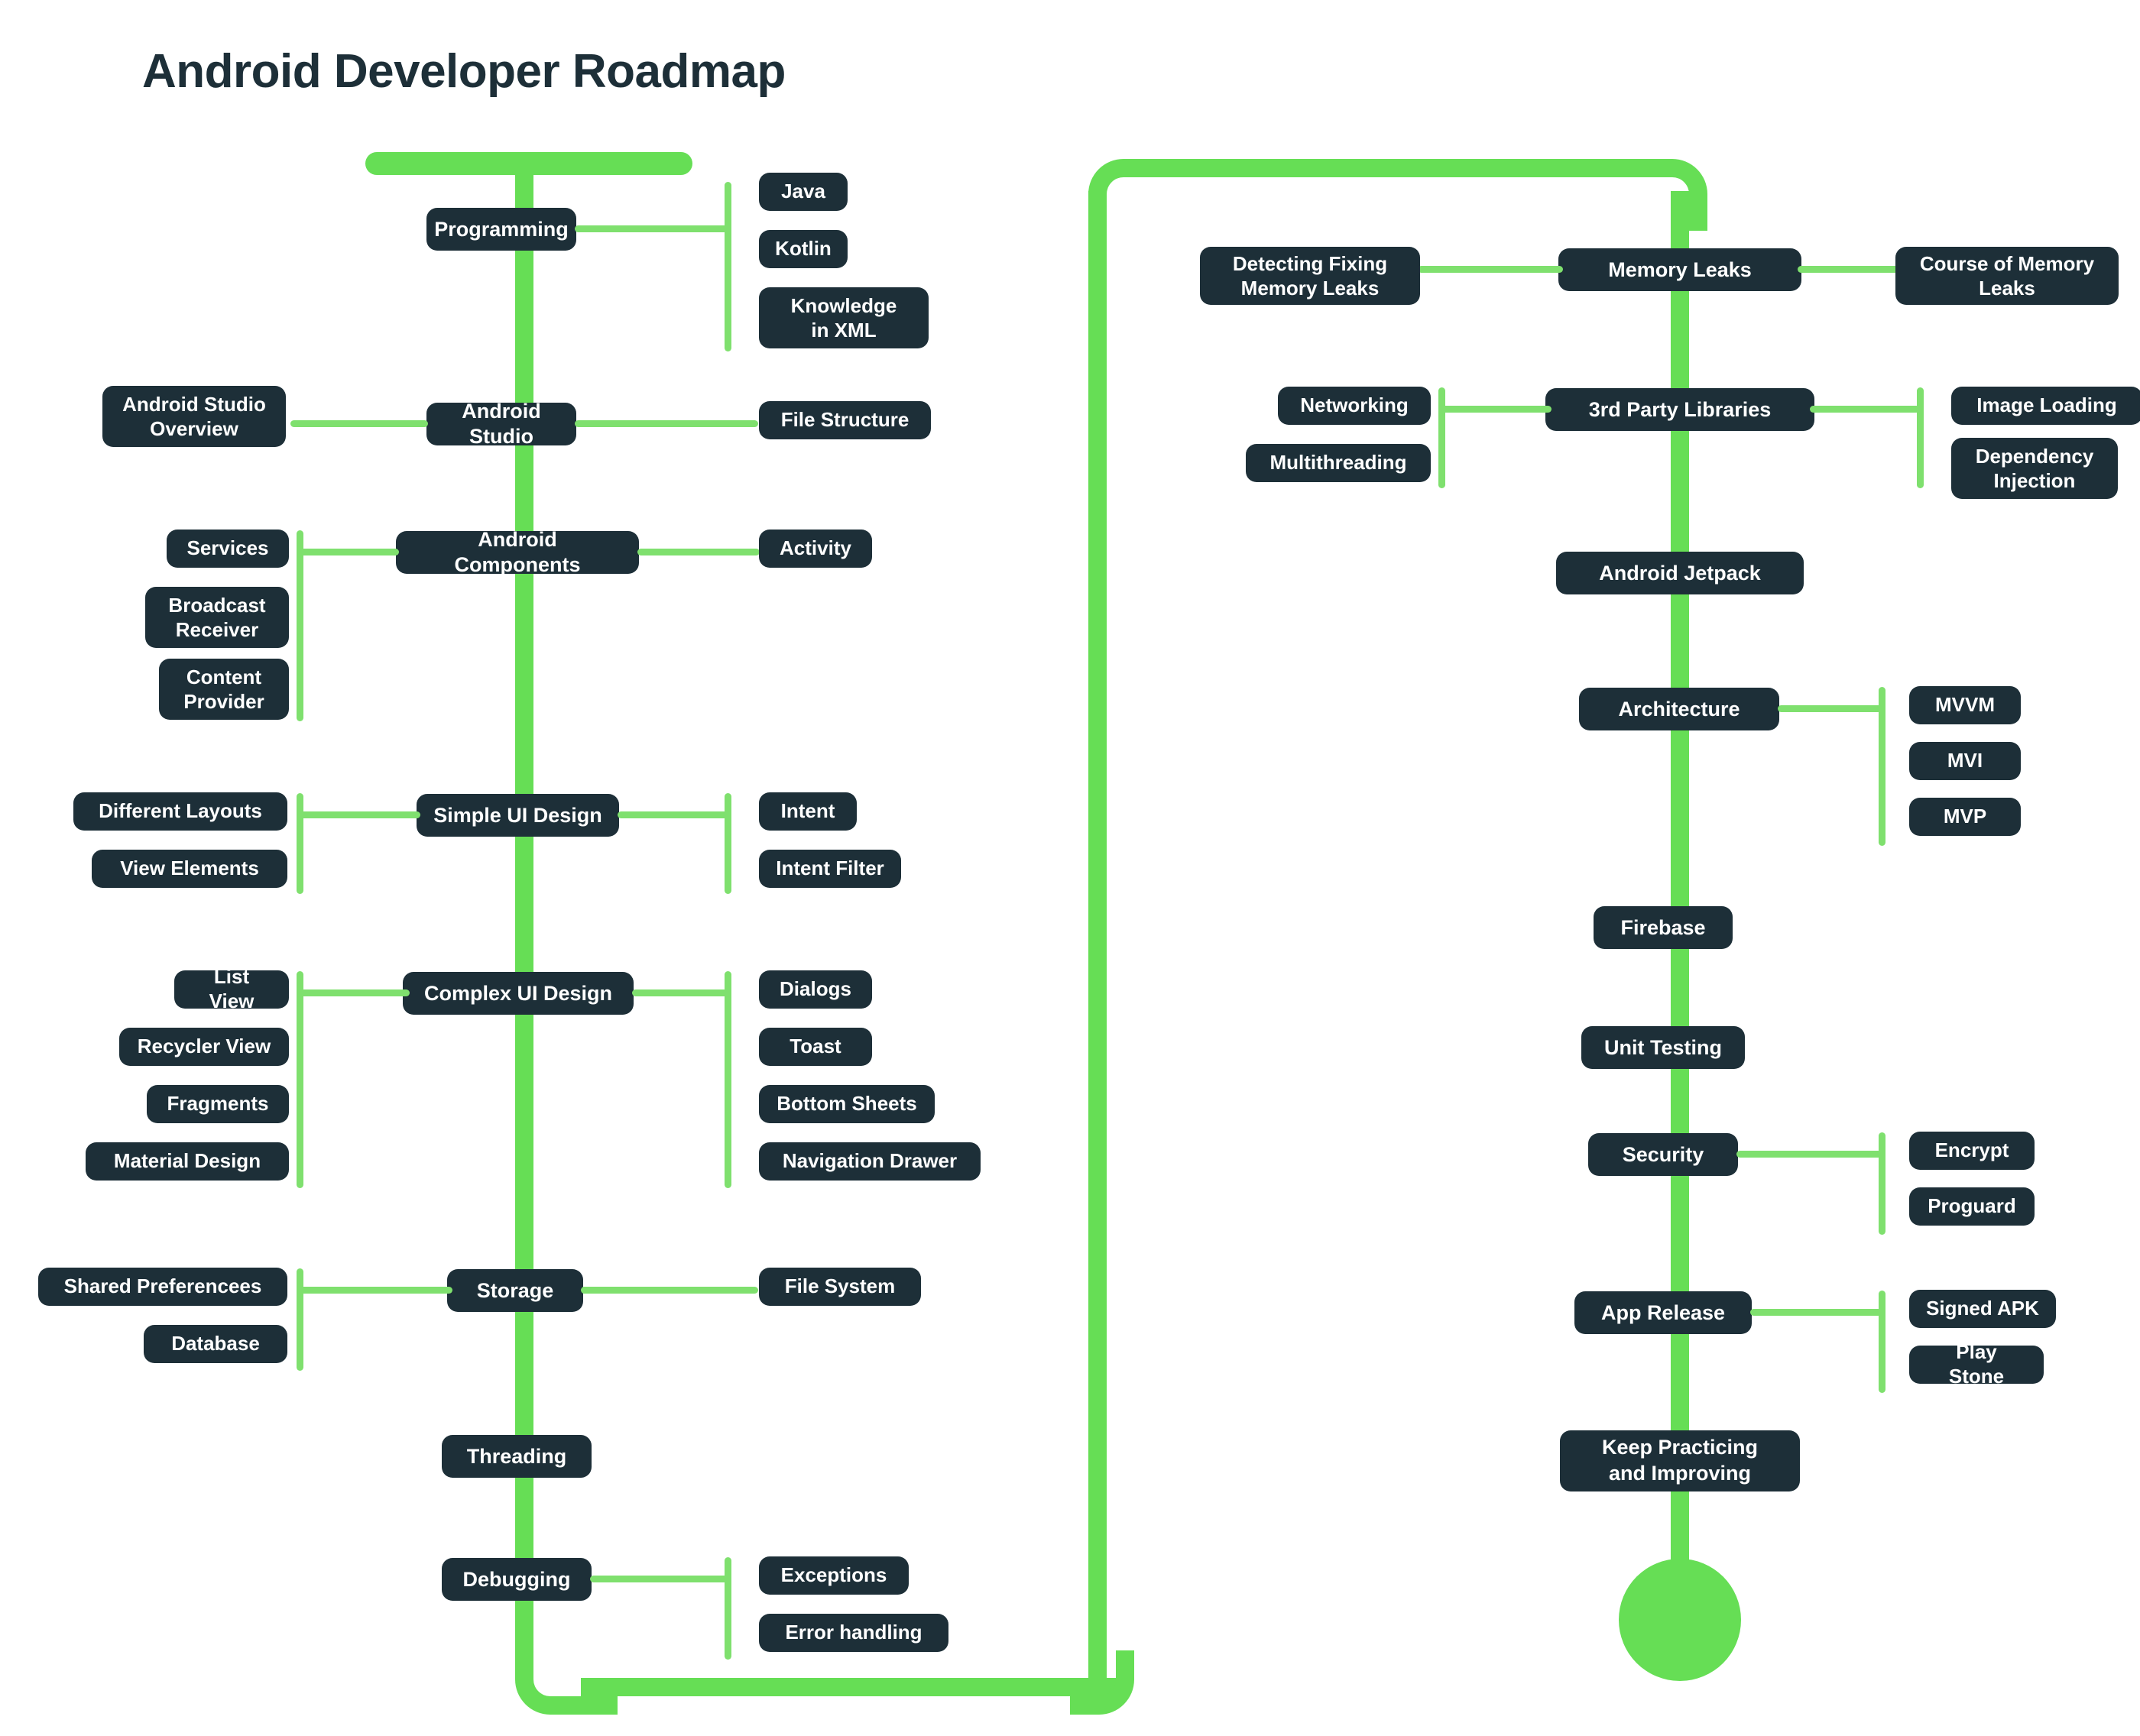 Image resolution: width=2140 pixels, height=1736 pixels. Describe the element at coordinates (224, 690) in the screenshot. I see `node-content-provider: Content Provider` at that location.